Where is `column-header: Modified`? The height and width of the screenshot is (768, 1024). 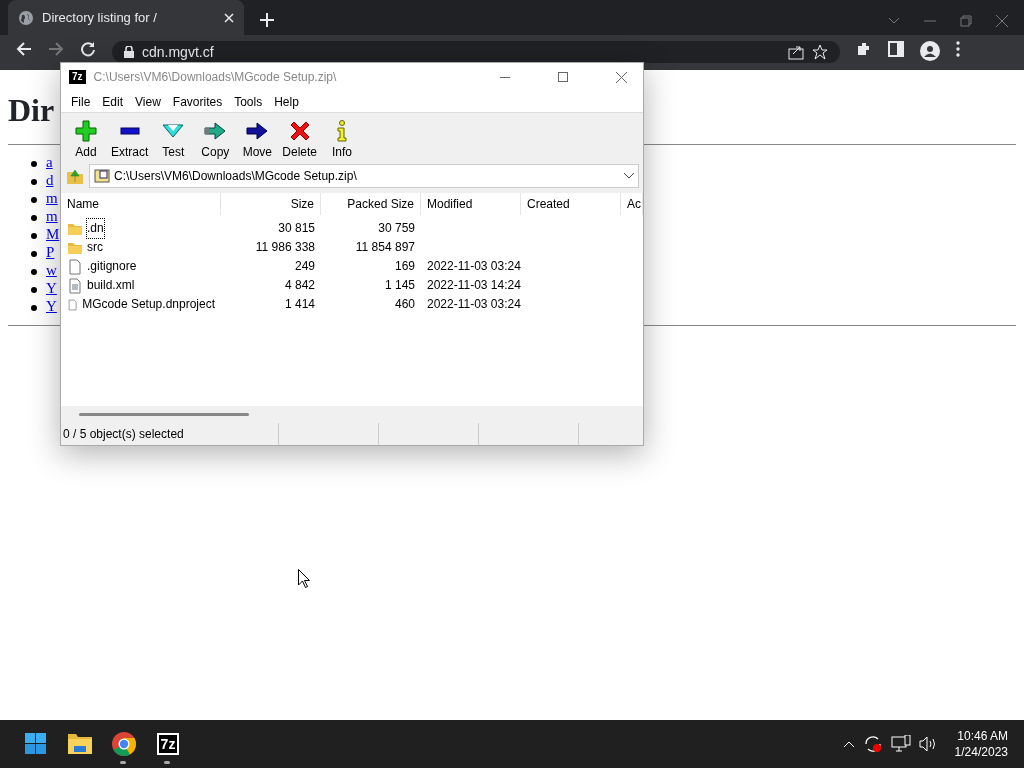
column-header: Modified is located at coordinates (471, 204).